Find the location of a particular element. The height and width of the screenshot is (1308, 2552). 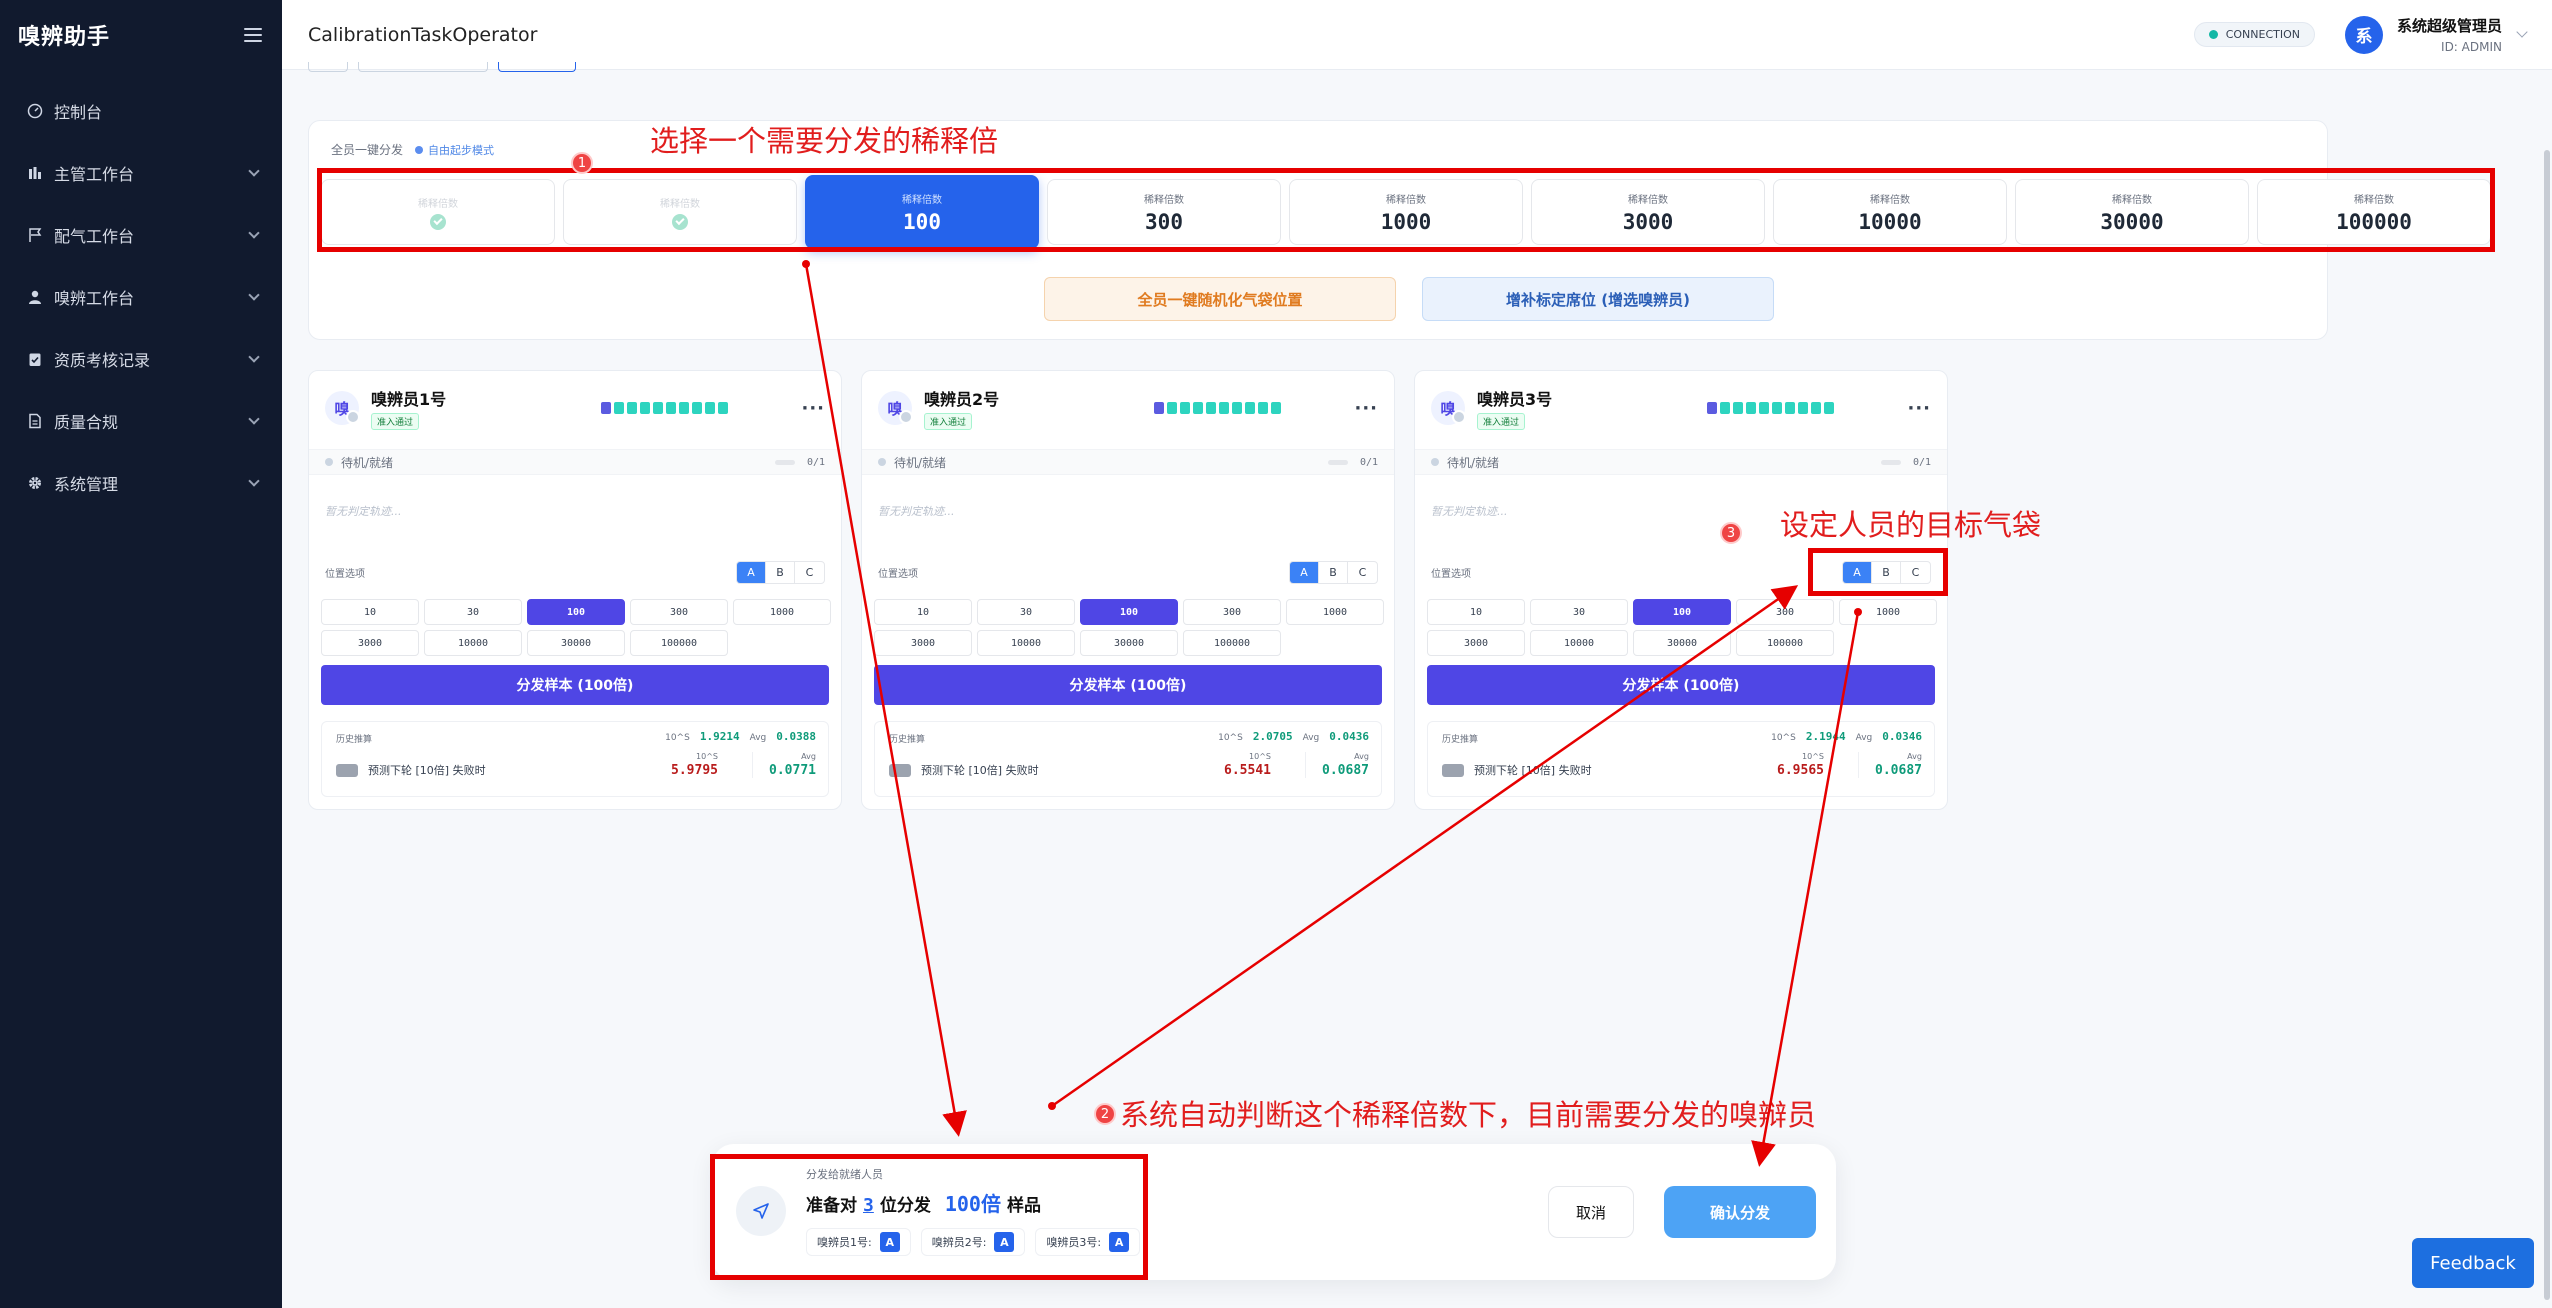

user-name: 系统超级管理员 is located at coordinates (2449, 26).